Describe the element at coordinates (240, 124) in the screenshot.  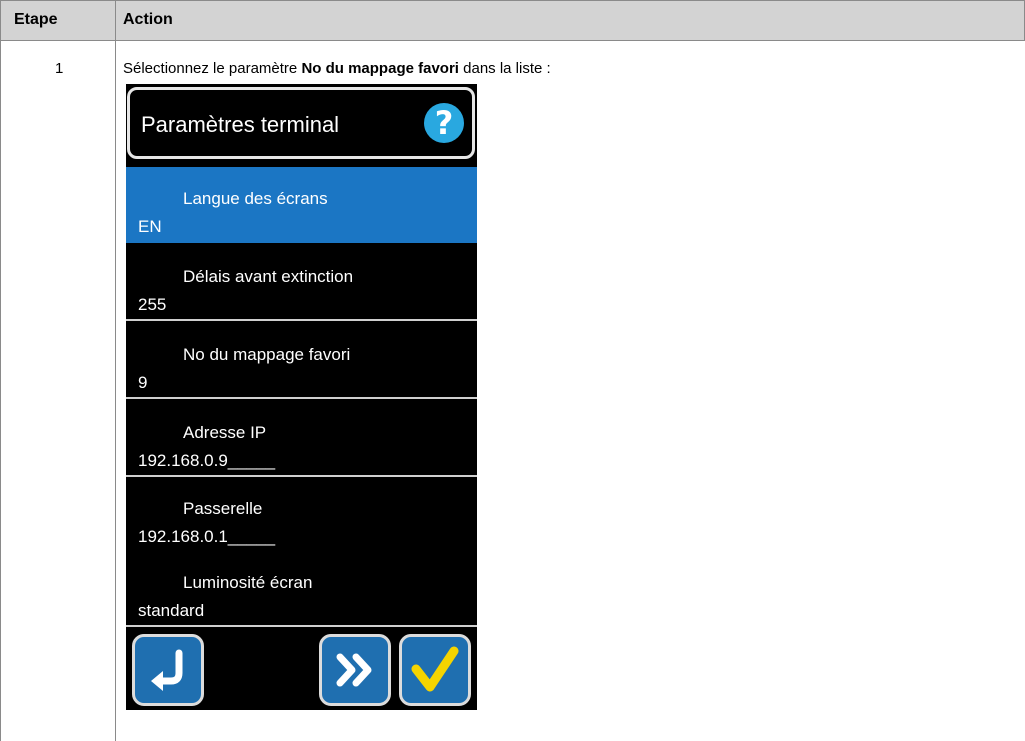
I see `screen-title: Paramètres terminal` at that location.